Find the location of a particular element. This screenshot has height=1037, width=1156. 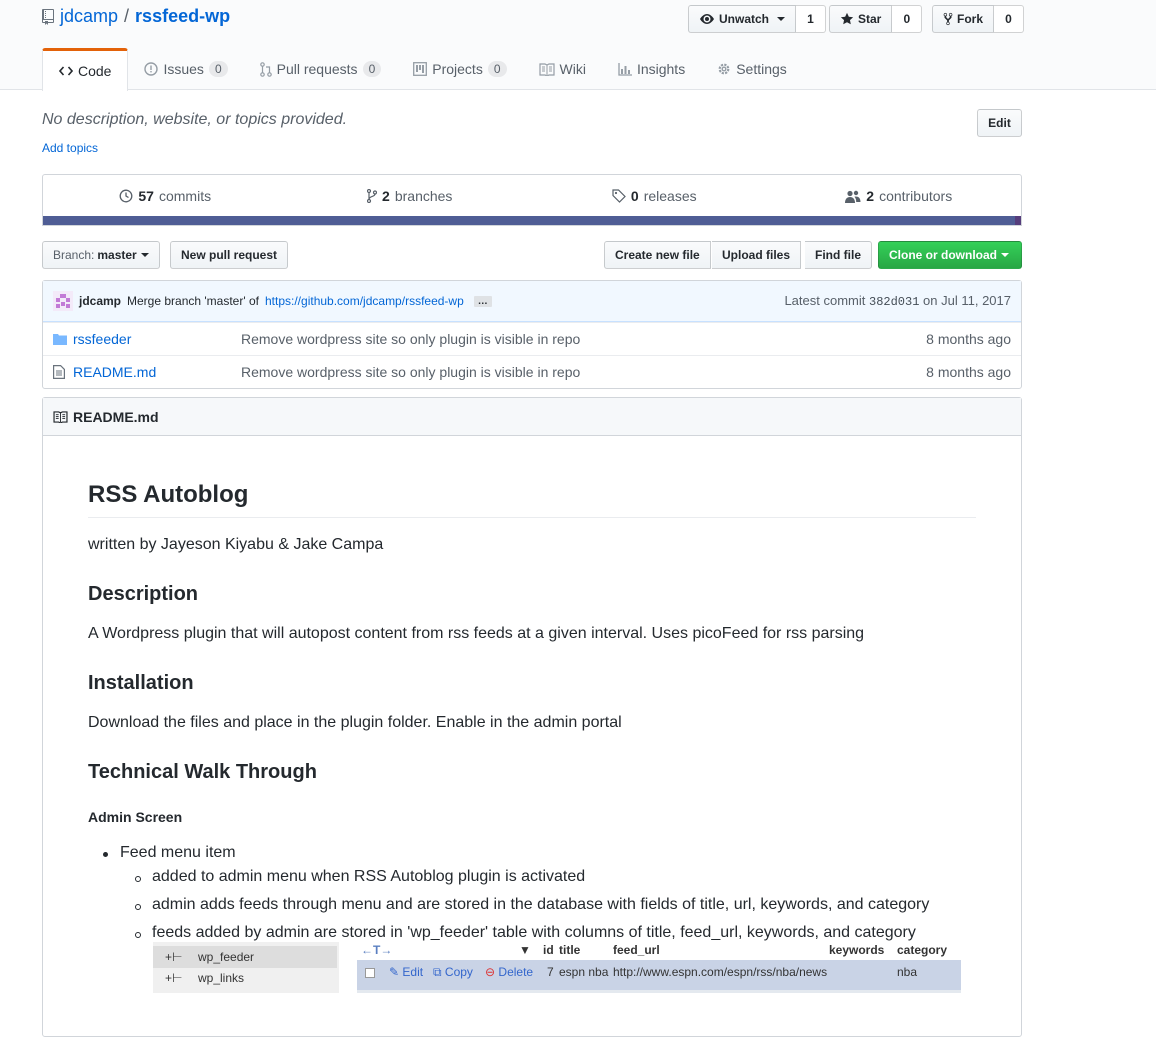

tab-insights: Insights is located at coordinates (651, 69).